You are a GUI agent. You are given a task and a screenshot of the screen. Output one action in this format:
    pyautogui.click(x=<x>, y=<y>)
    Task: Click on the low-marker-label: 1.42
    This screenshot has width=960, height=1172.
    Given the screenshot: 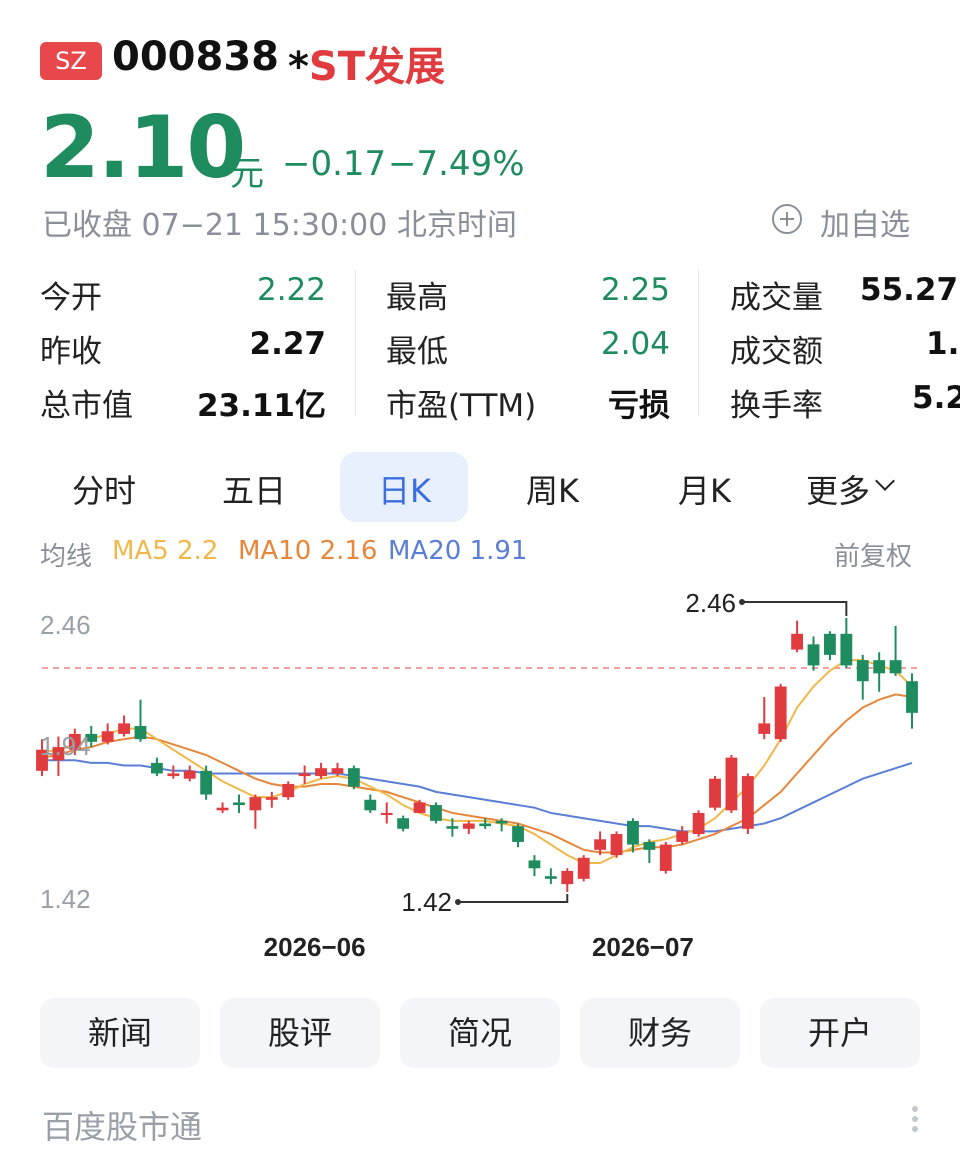 What is the action you would take?
    pyautogui.click(x=426, y=902)
    